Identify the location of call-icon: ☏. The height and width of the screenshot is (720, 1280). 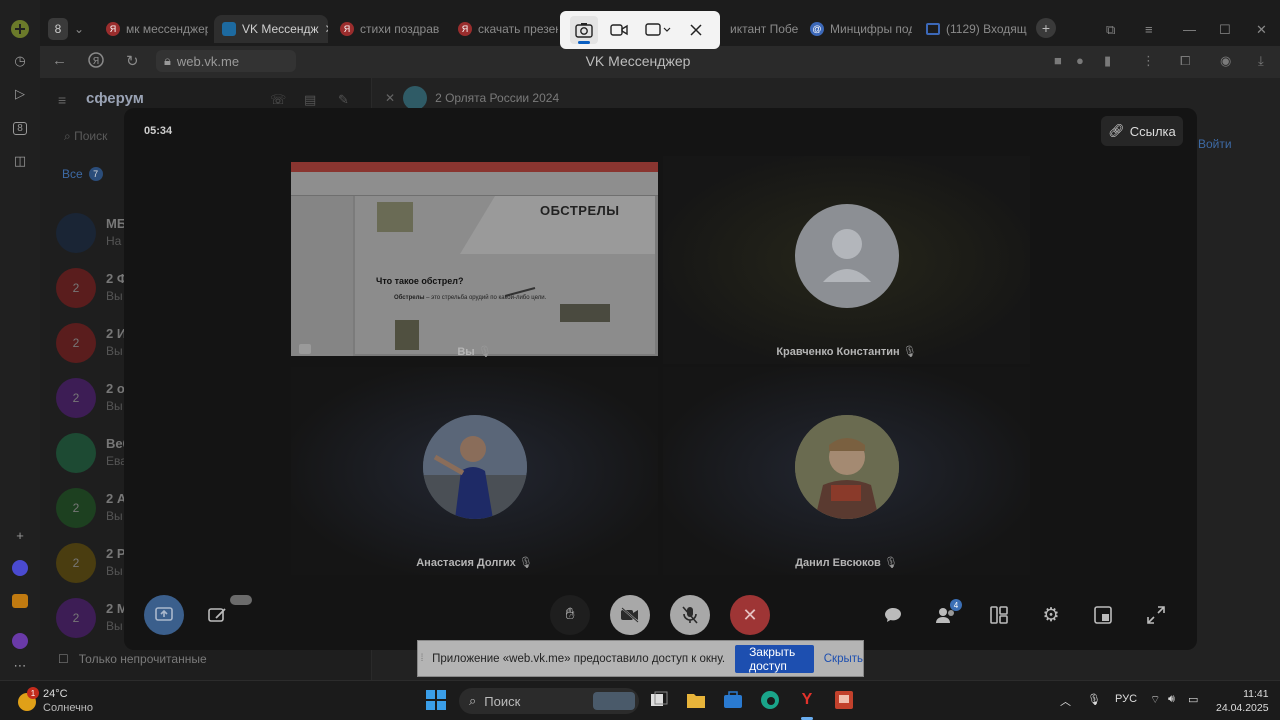
(278, 100).